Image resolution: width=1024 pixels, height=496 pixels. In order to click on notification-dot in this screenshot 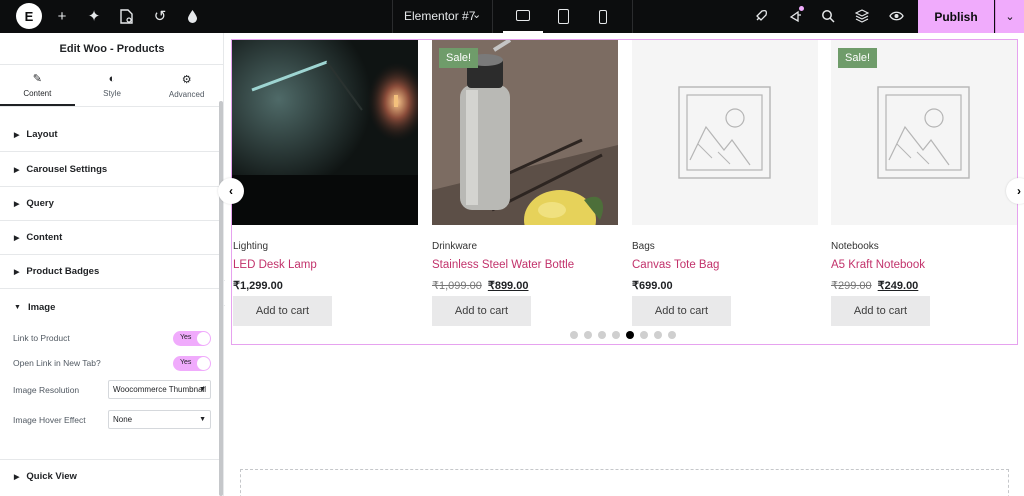, I will do `click(801, 8)`.